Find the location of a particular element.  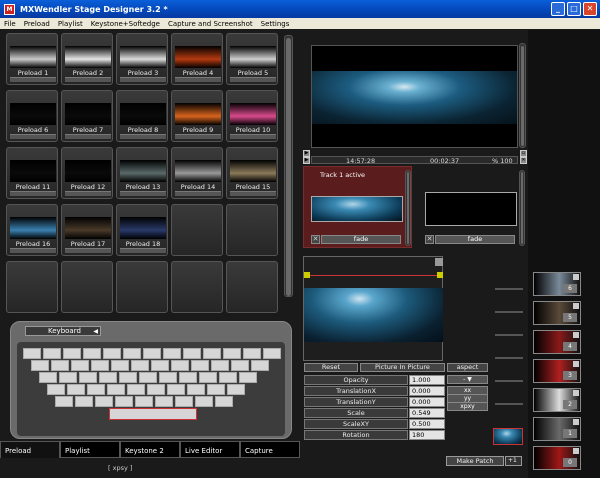

patch-number: +1 is located at coordinates (513, 461).